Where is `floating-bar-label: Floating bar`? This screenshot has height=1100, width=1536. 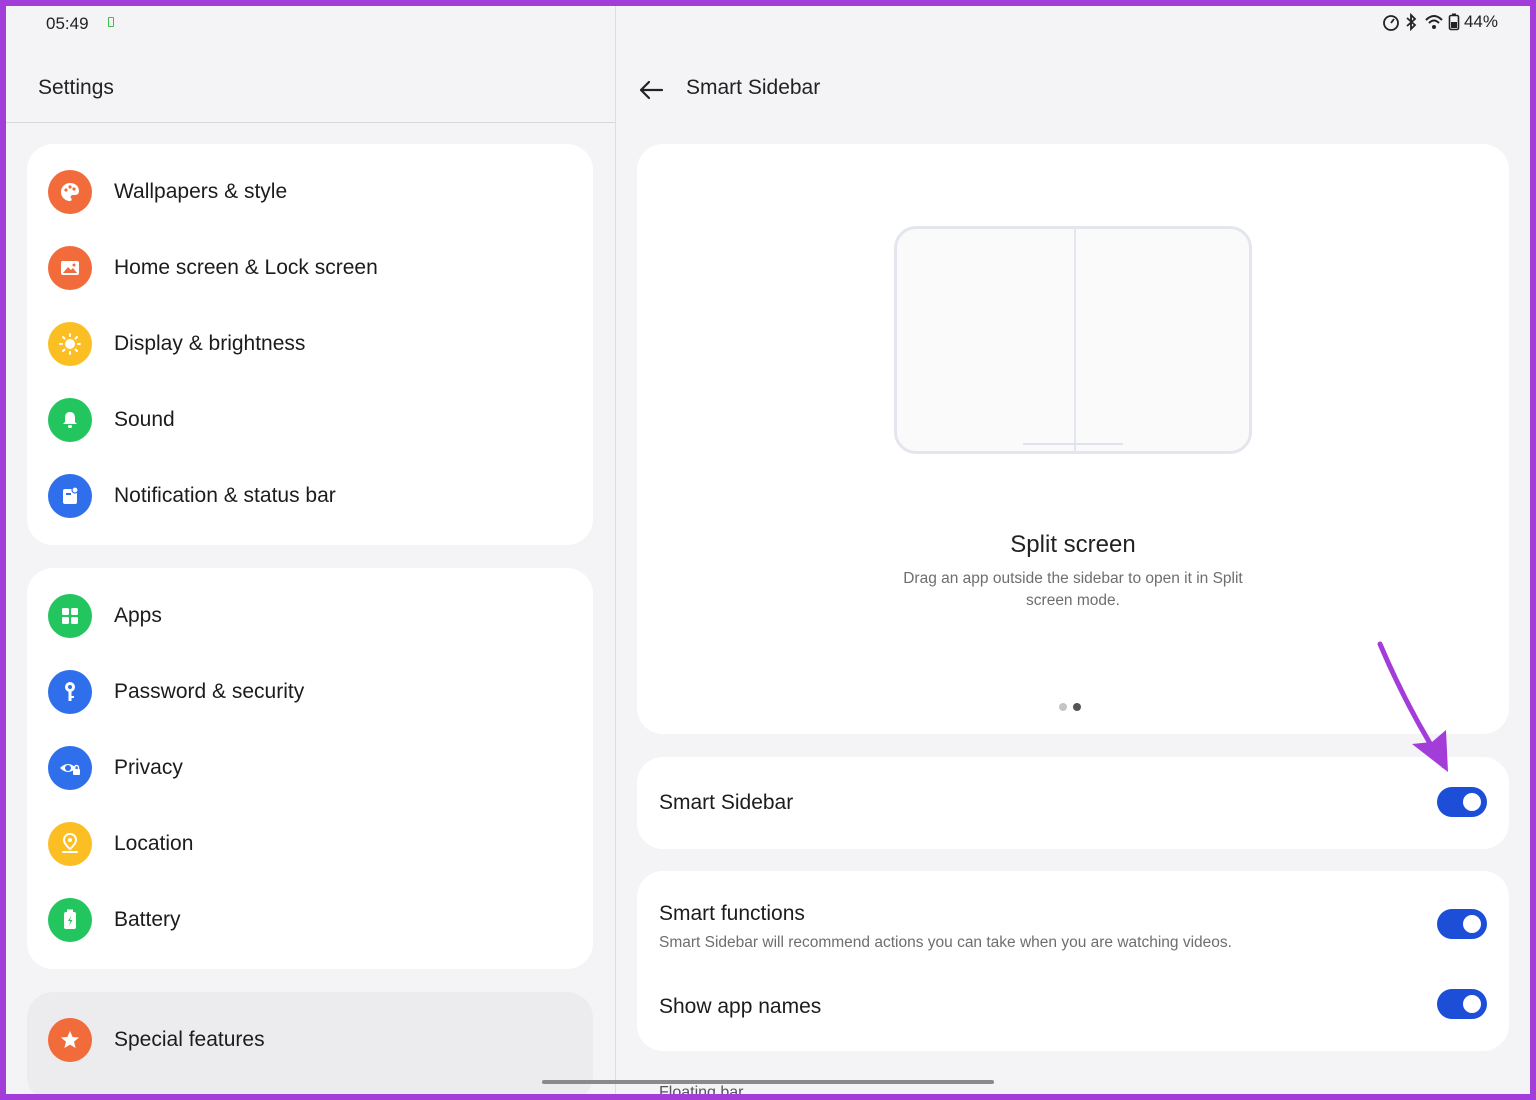 floating-bar-label: Floating bar is located at coordinates (701, 1089).